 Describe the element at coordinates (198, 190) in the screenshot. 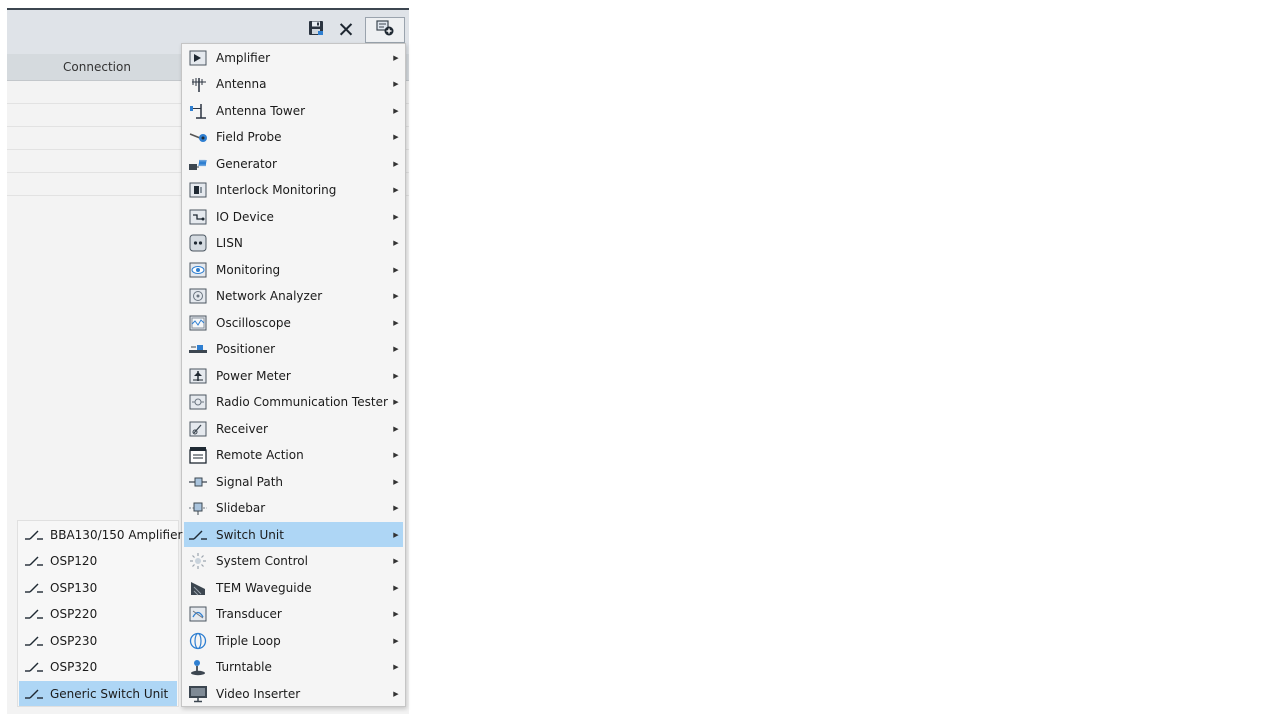

I see `interlock-icon` at that location.